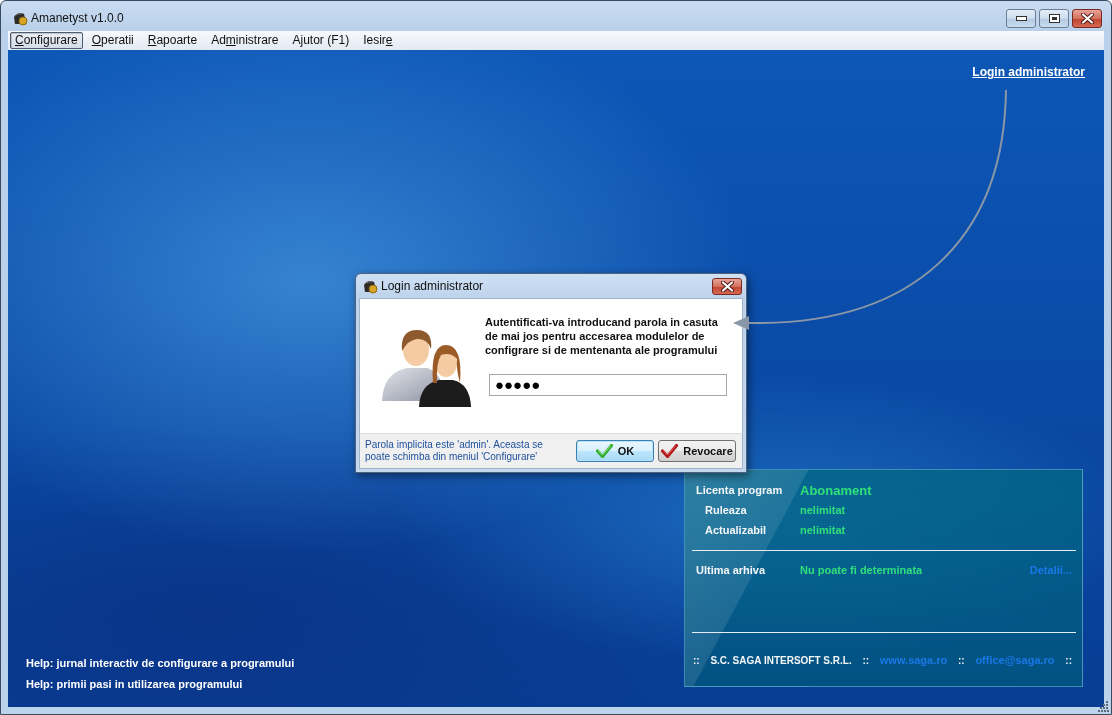  What do you see at coordinates (77, 18) in the screenshot?
I see `window-title: Amanetyst v1.0.0` at bounding box center [77, 18].